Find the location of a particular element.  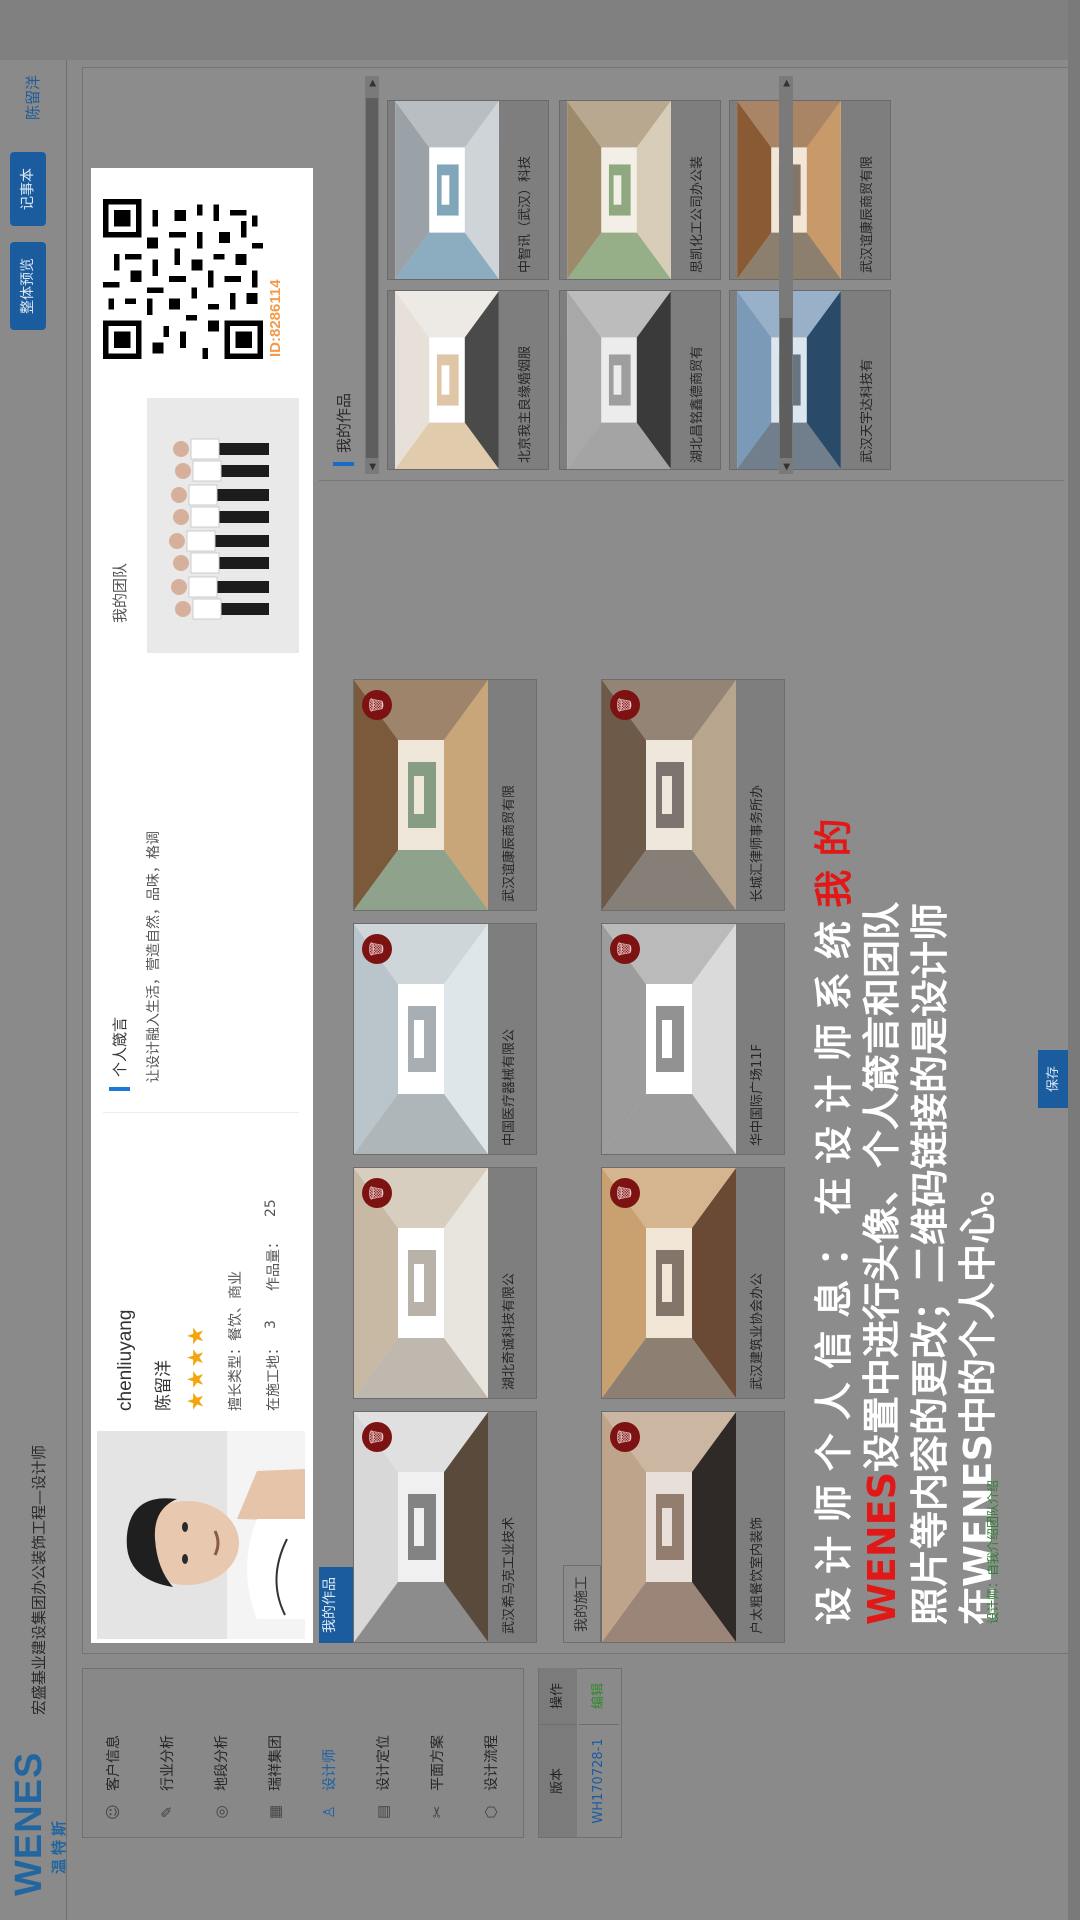

sidebar-item-design-flow: ⬡ 设计流程 is located at coordinates (491, 1748).